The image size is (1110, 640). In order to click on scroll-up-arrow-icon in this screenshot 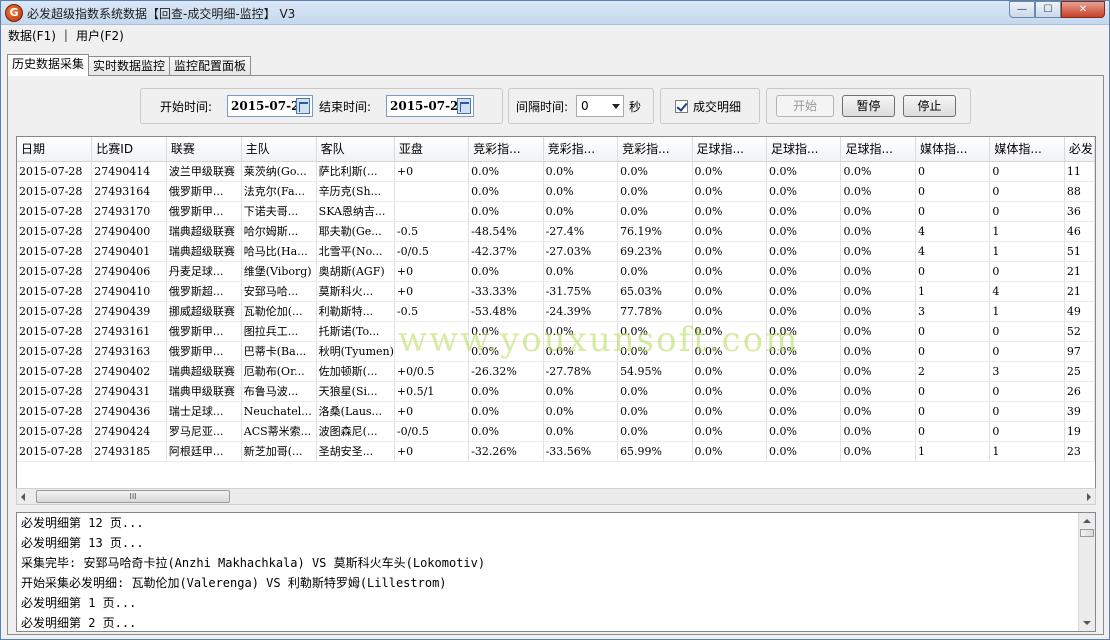, I will do `click(1087, 521)`.